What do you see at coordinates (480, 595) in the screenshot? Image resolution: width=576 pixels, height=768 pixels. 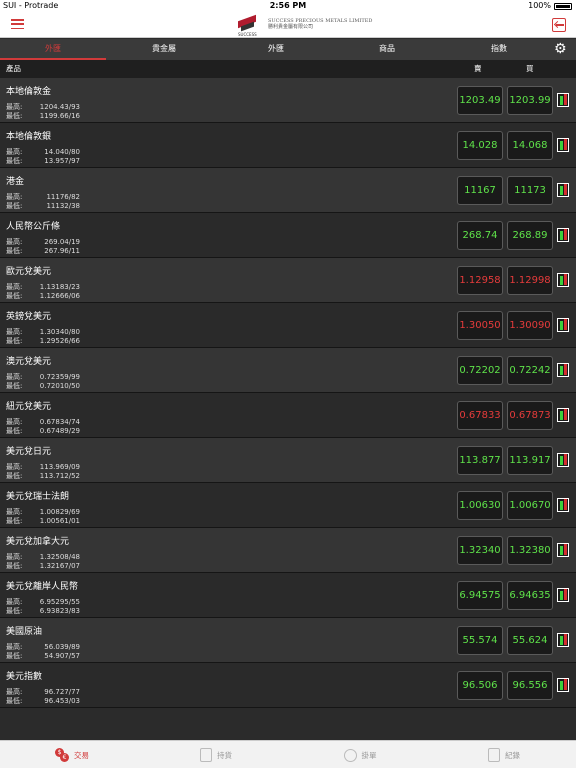 I see `sell-price-button: 6.94575` at bounding box center [480, 595].